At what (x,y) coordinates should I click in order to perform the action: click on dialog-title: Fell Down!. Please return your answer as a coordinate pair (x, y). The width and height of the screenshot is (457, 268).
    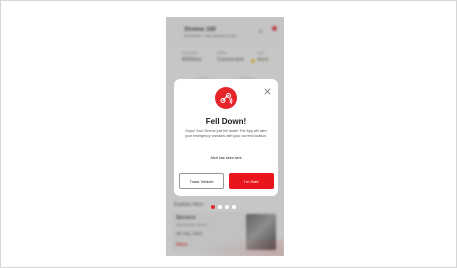
    Looking at the image, I should click on (226, 121).